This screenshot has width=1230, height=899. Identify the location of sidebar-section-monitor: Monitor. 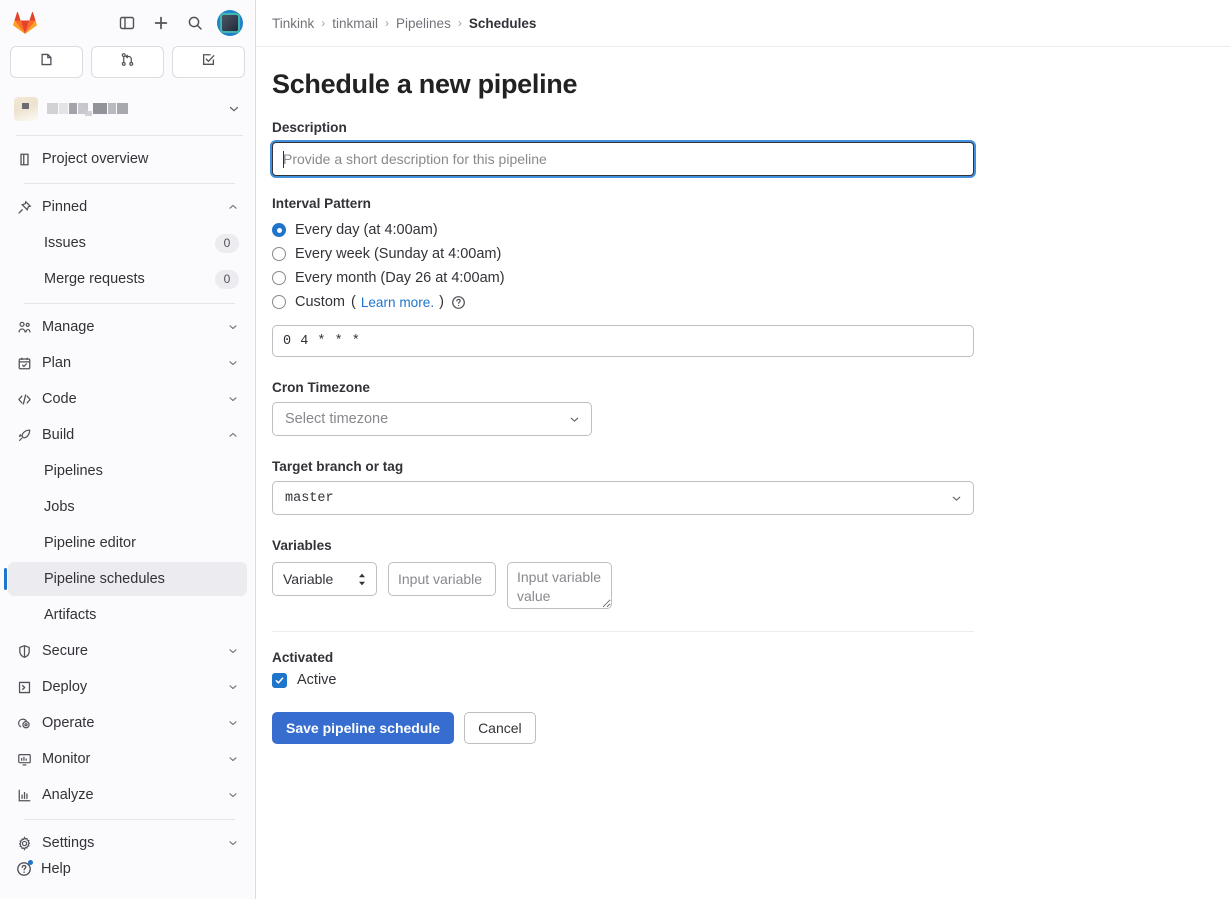
(127, 759).